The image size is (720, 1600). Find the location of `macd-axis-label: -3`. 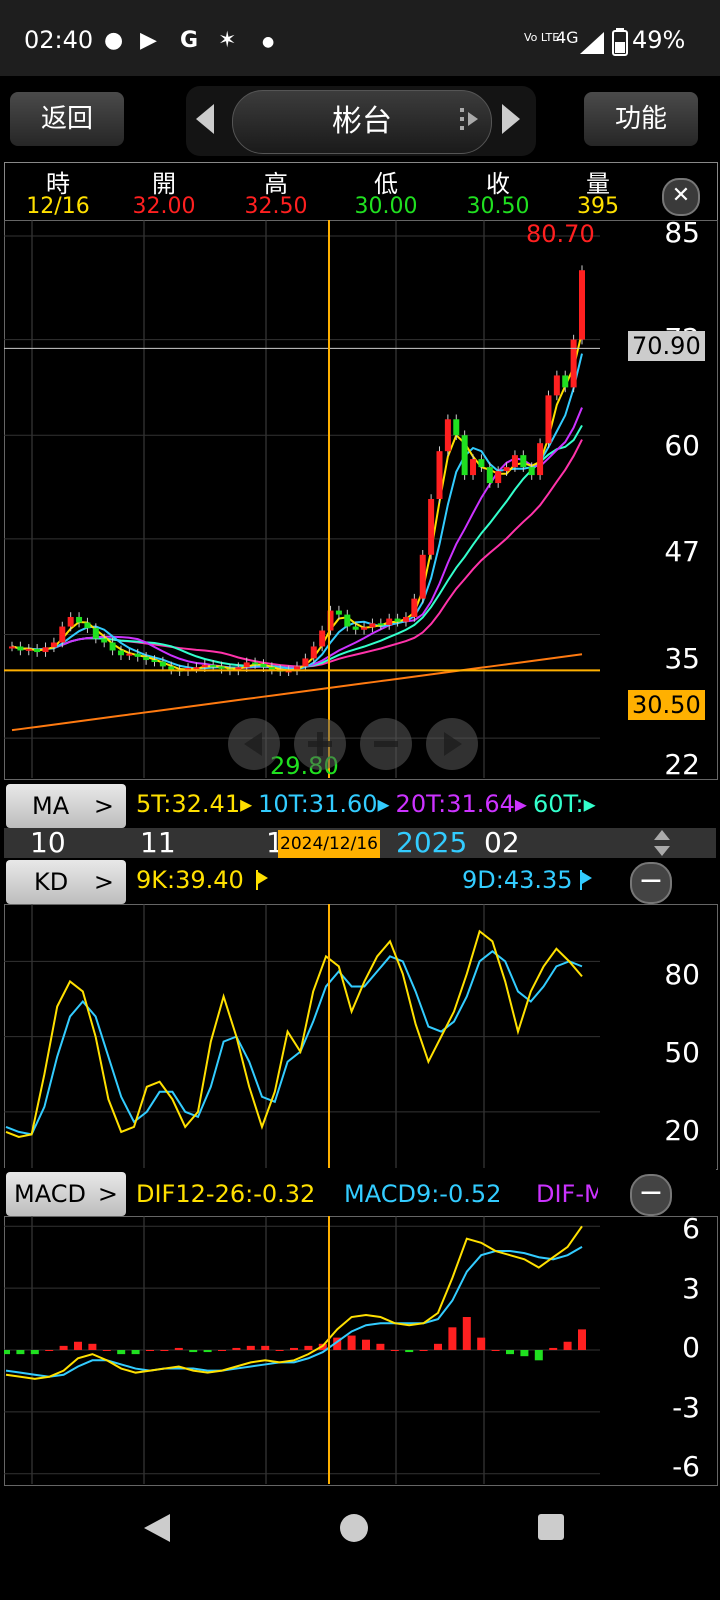

macd-axis-label: -3 is located at coordinates (686, 1407).